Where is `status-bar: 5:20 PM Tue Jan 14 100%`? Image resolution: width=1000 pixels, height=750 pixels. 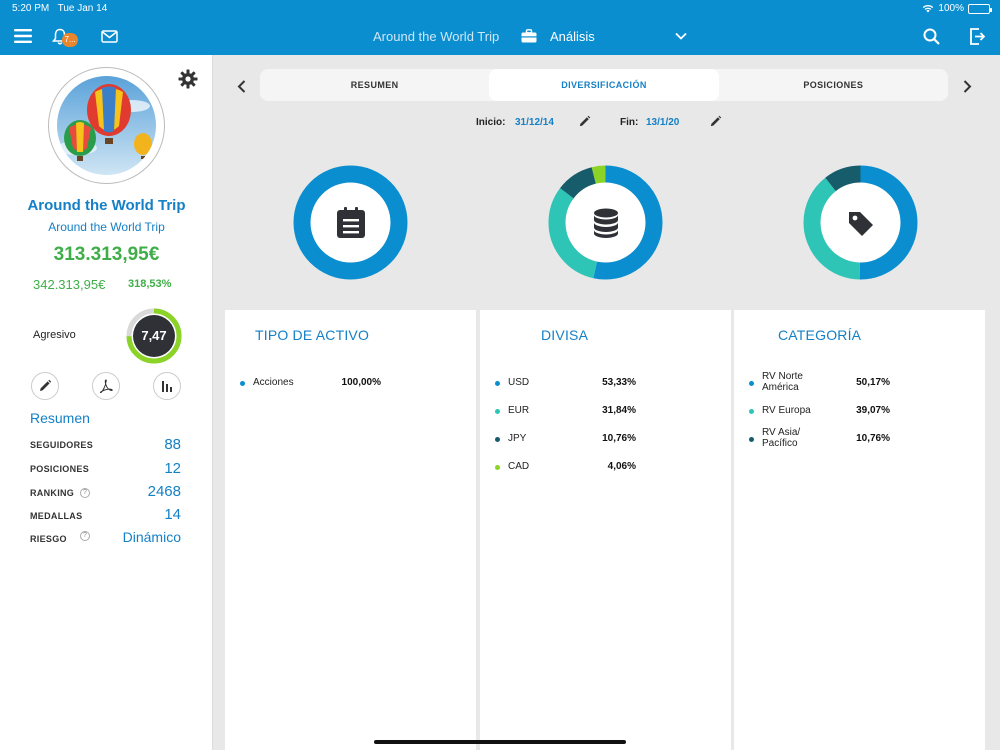 status-bar: 5:20 PM Tue Jan 14 100% is located at coordinates (500, 9).